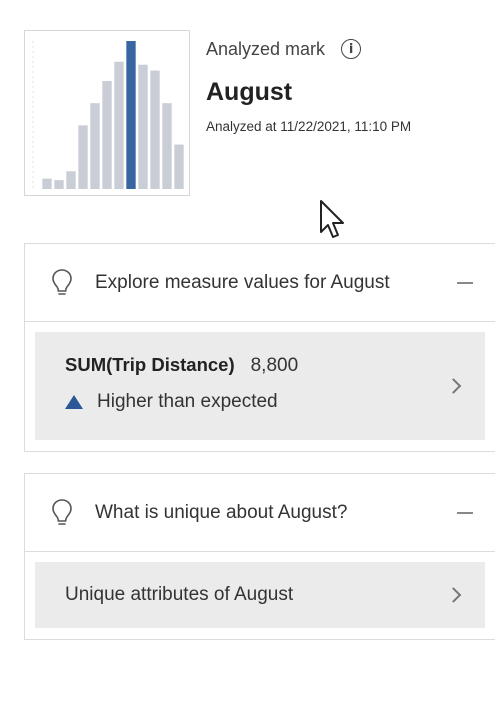 The image size is (495, 703). I want to click on unique-attributes-label: Unique attributes of August, so click(179, 594).